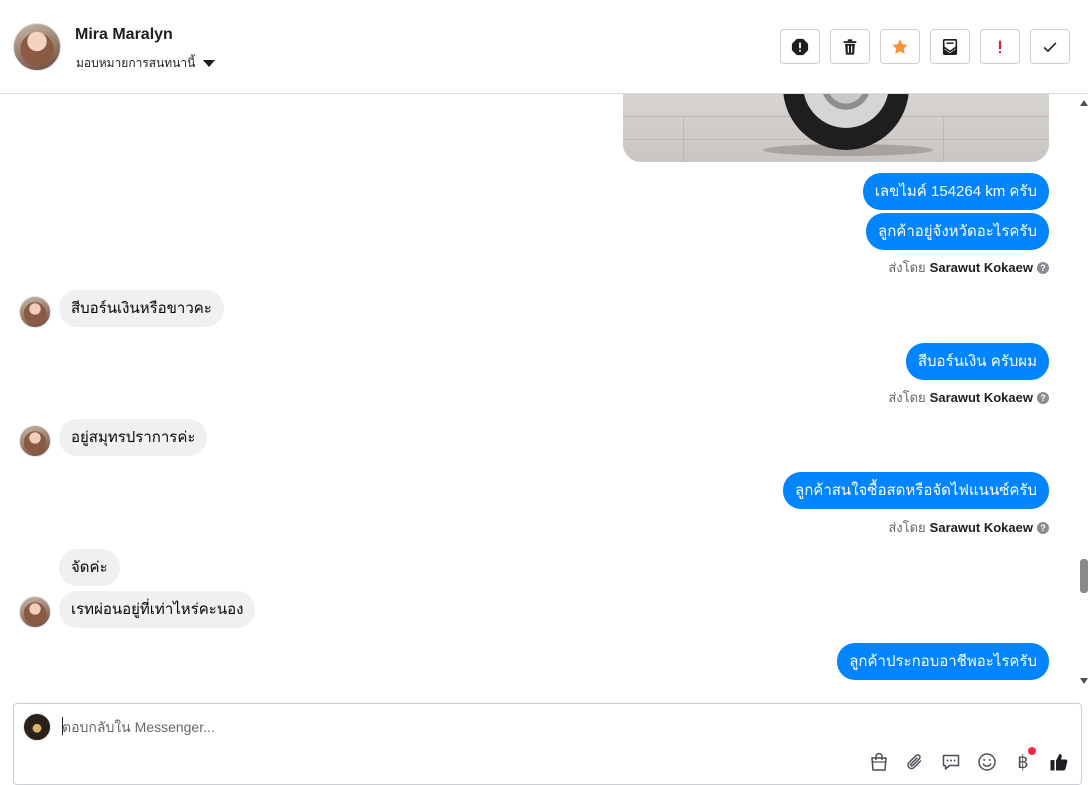 Image resolution: width=1088 pixels, height=785 pixels. I want to click on conversation-header: Mira Maralyn มอบหมายการสนทนานี้, so click(544, 47).